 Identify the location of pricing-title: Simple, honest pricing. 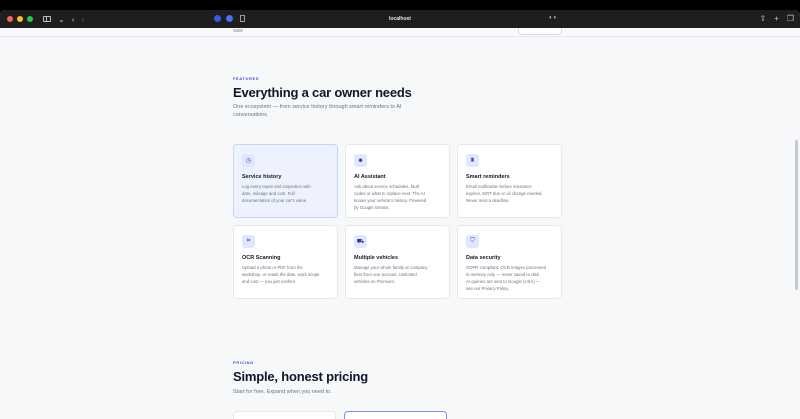
(301, 376).